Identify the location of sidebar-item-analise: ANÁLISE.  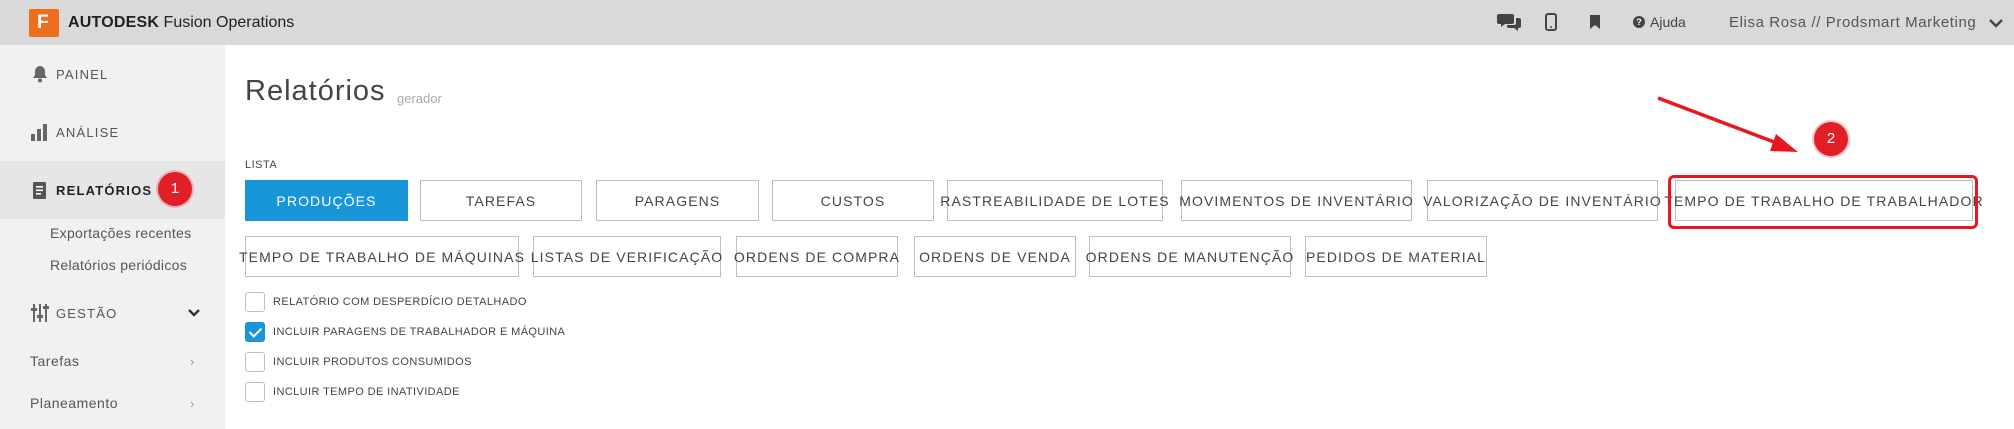
(112, 132).